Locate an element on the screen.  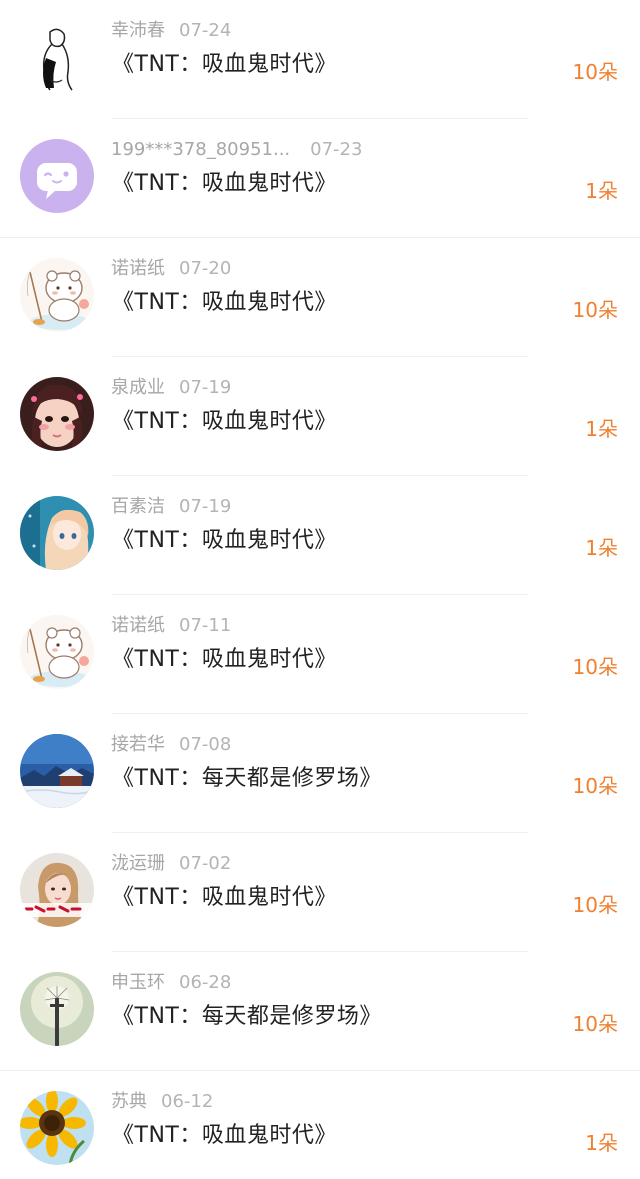
send-date: 07-11 is located at coordinates (205, 625).